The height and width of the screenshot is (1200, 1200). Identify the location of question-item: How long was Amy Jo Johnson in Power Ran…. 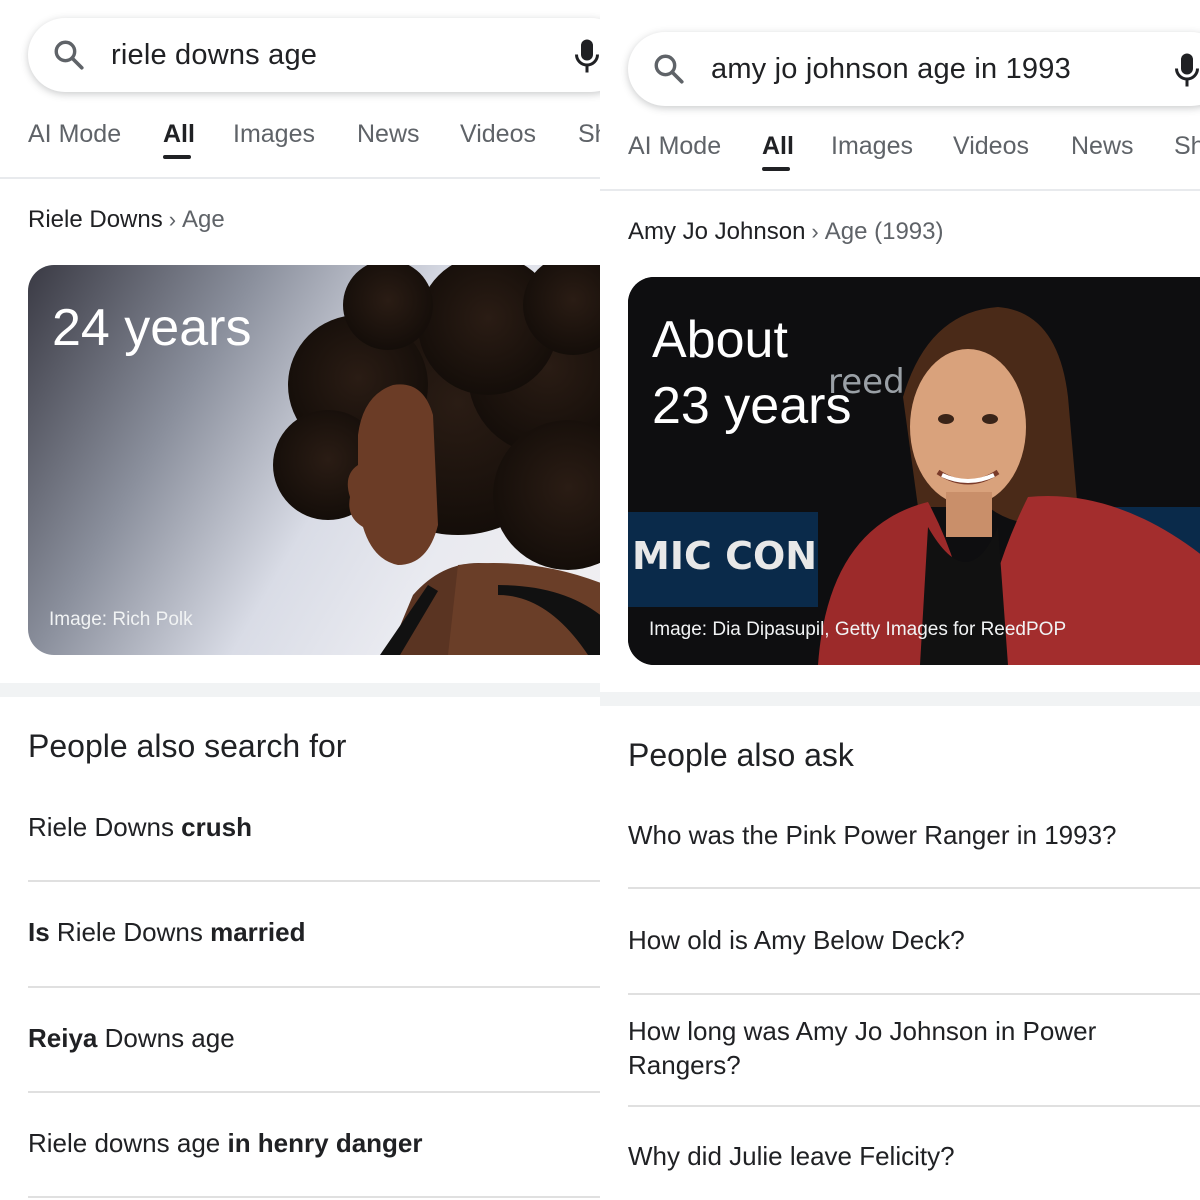
(914, 1048).